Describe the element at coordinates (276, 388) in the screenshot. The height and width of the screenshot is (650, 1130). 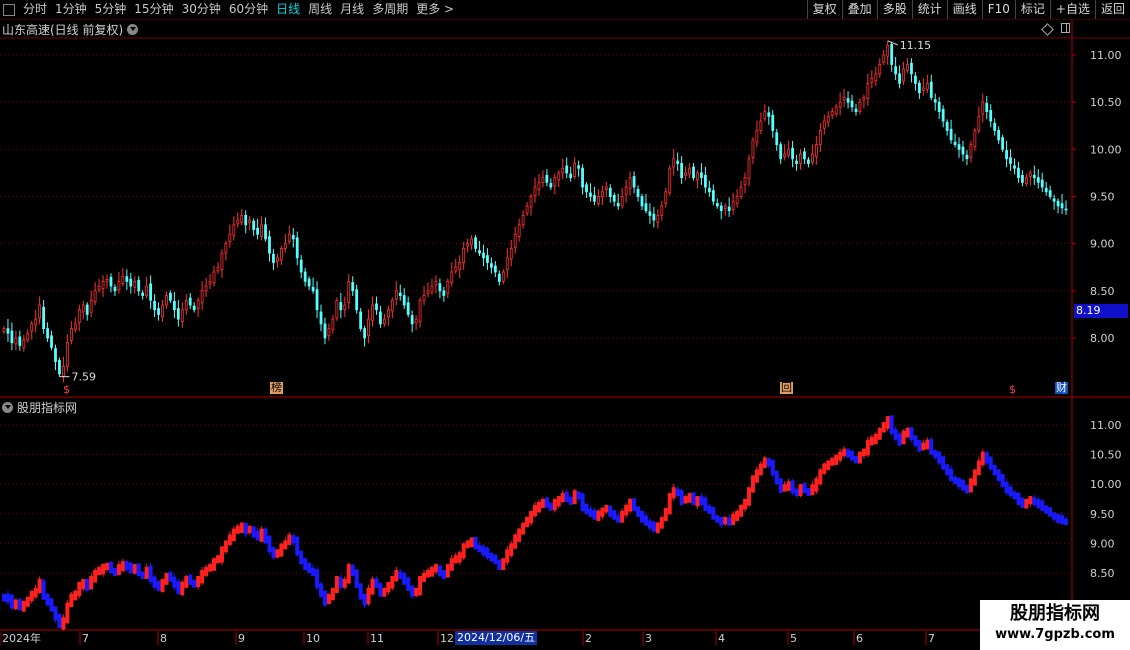
I see `marker-bang: 榜` at that location.